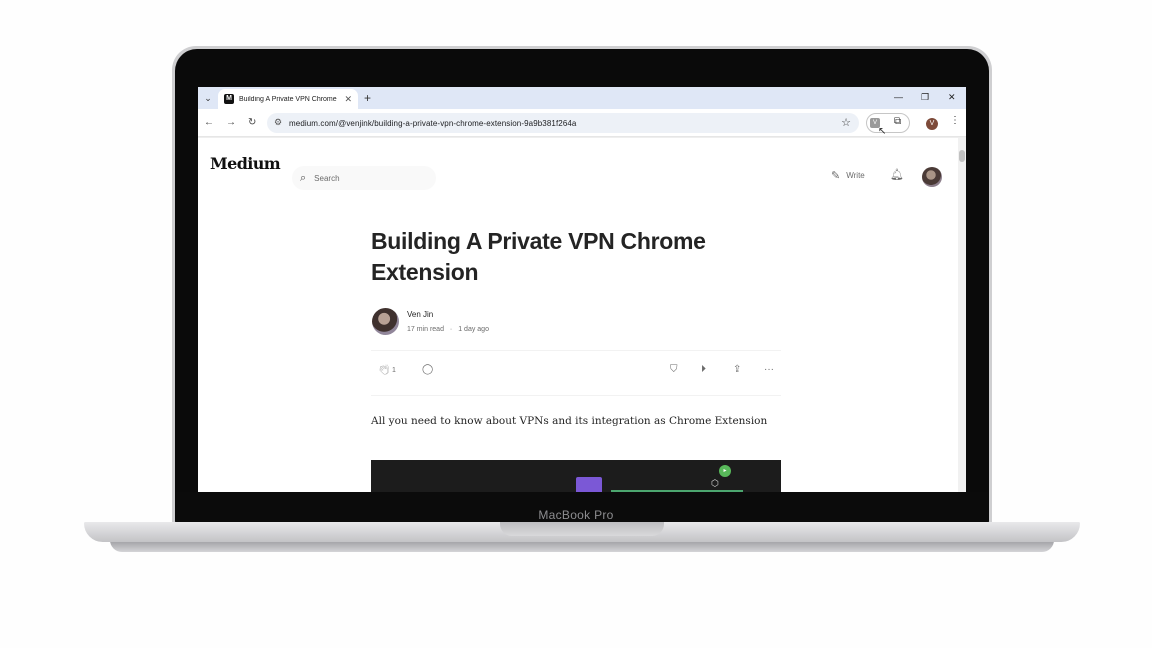 This screenshot has height=648, width=1152. Describe the element at coordinates (427, 369) in the screenshot. I see `comment-icon: ◯` at that location.